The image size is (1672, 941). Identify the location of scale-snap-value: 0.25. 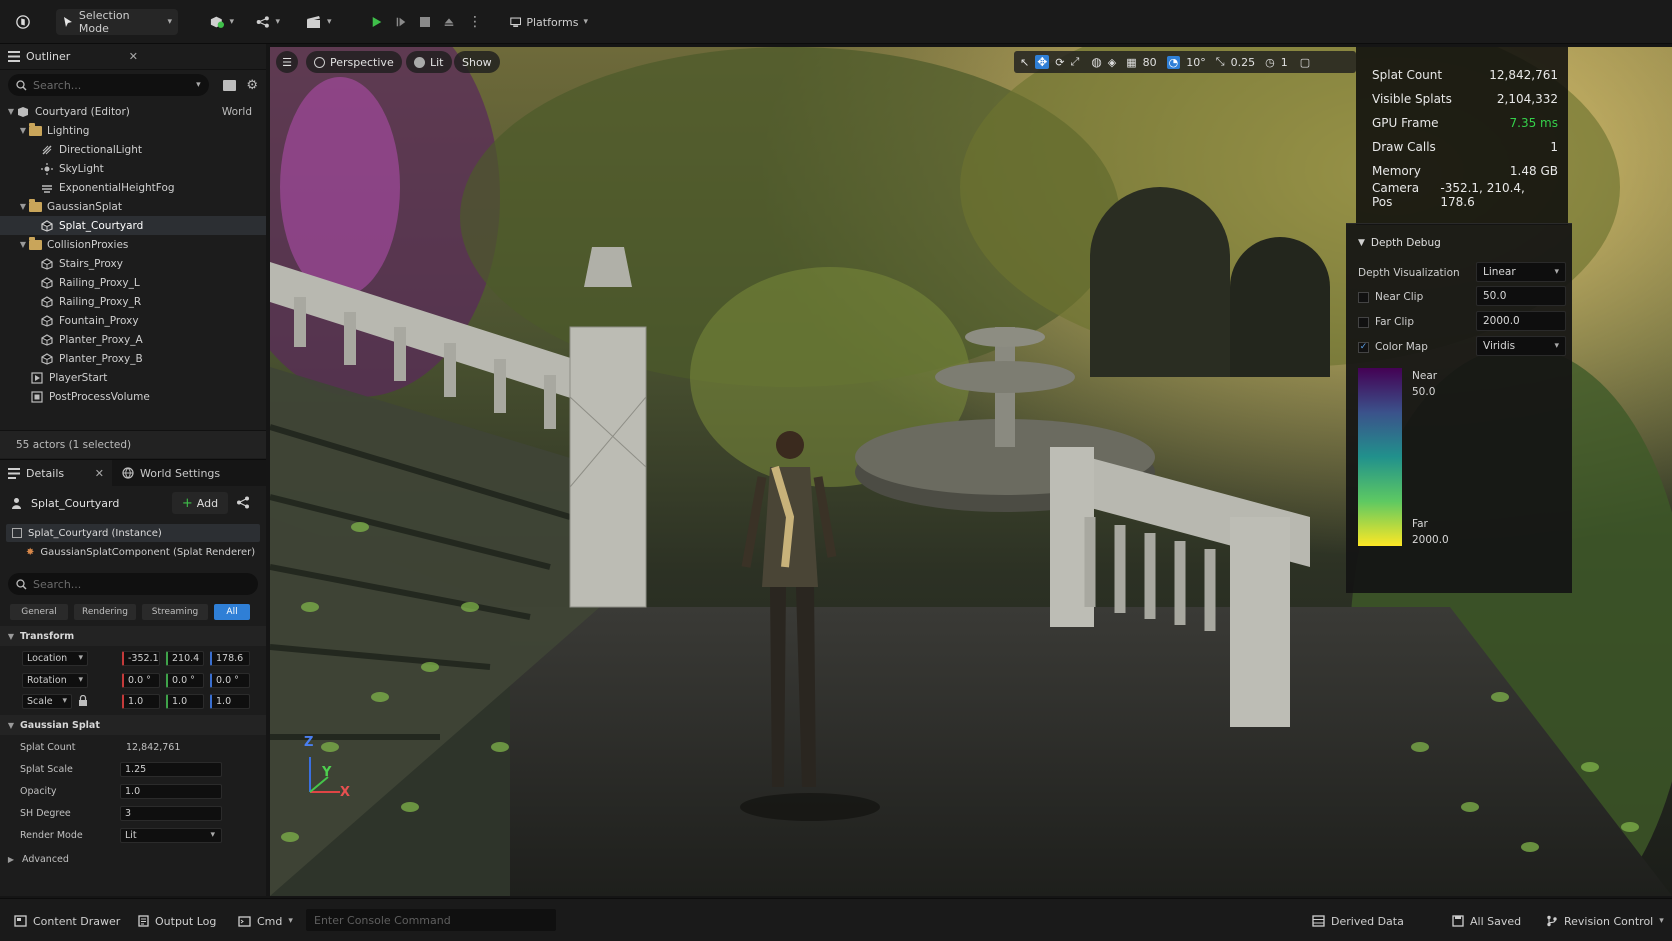
(1243, 62).